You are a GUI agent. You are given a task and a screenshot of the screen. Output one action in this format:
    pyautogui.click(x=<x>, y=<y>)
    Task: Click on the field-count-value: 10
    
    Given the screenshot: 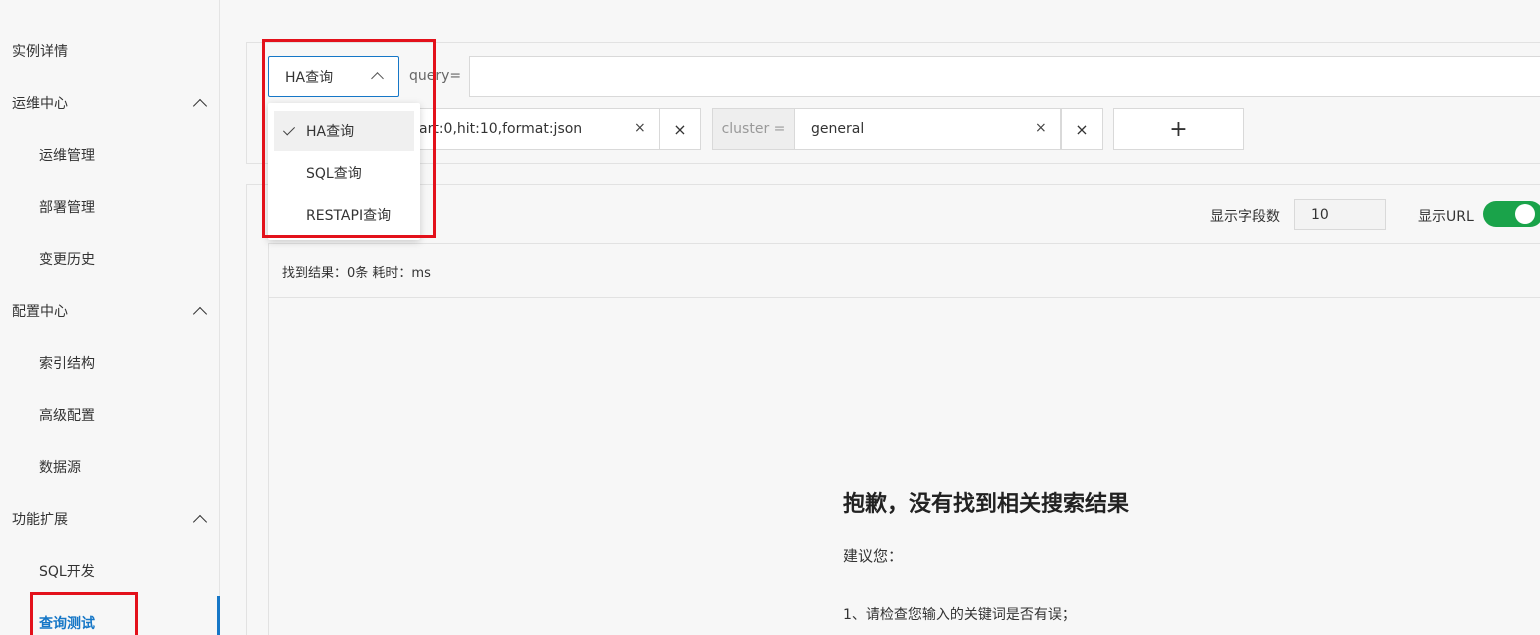 What is the action you would take?
    pyautogui.click(x=1320, y=214)
    